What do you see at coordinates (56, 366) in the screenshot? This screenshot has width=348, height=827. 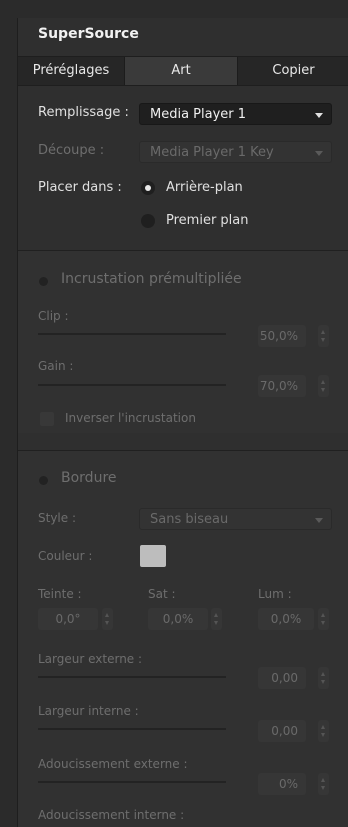 I see `gain-label: Gain :` at bounding box center [56, 366].